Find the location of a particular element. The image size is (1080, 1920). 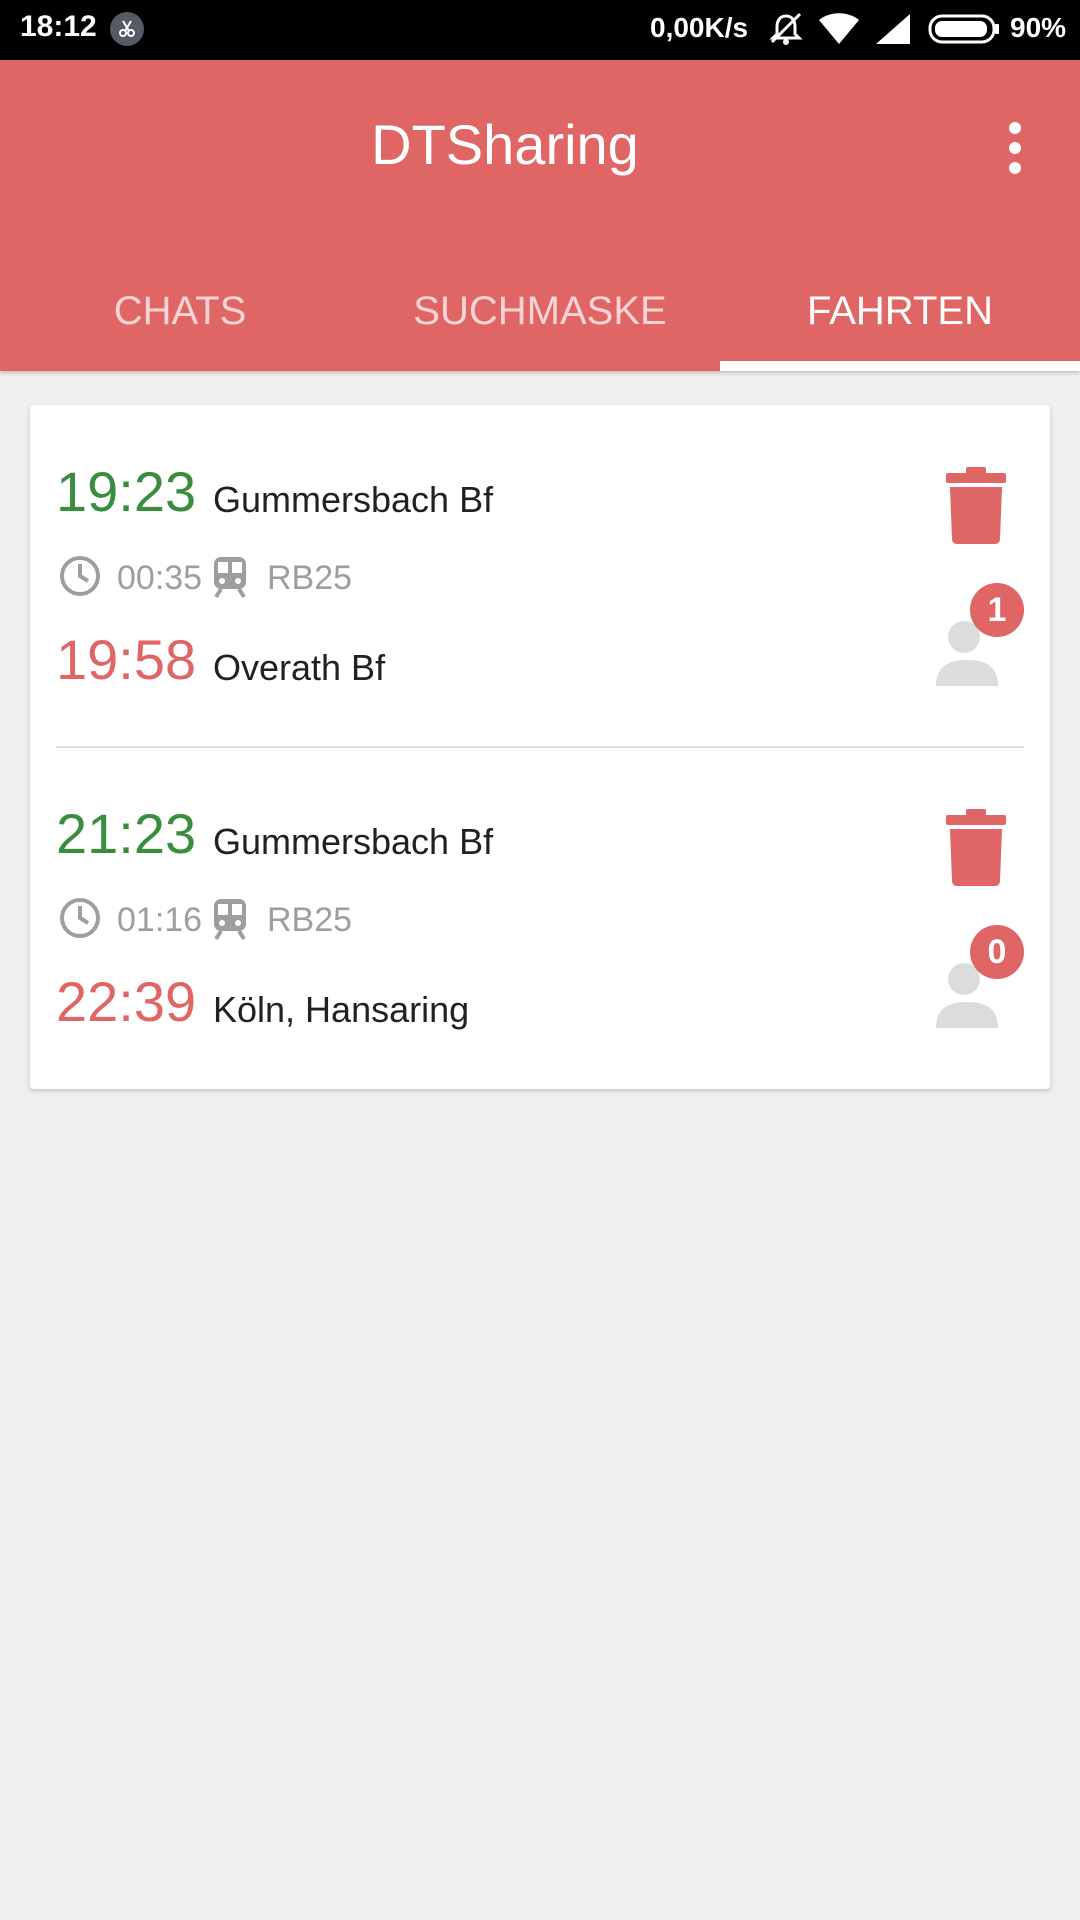

network-speed: 0,00K/s is located at coordinates (699, 27).